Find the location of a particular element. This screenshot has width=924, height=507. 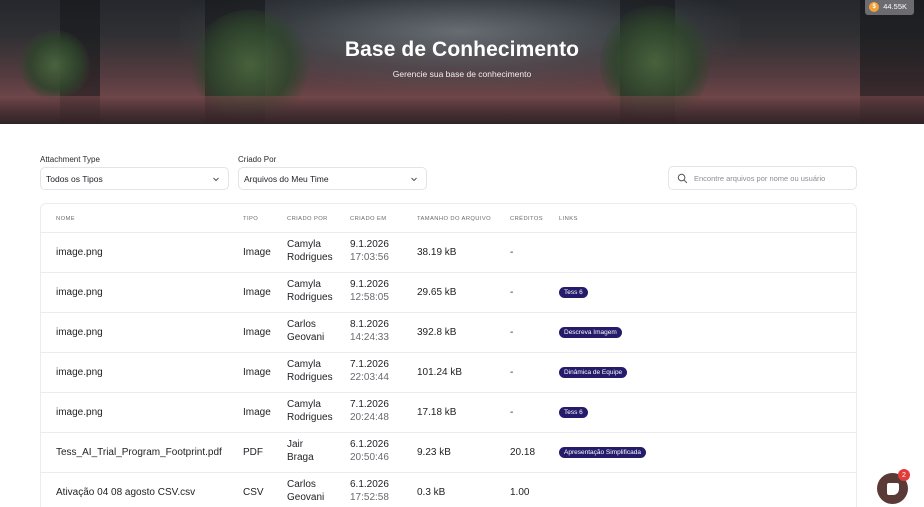

attachment-type-select: Todos os Tipos is located at coordinates (134, 178).